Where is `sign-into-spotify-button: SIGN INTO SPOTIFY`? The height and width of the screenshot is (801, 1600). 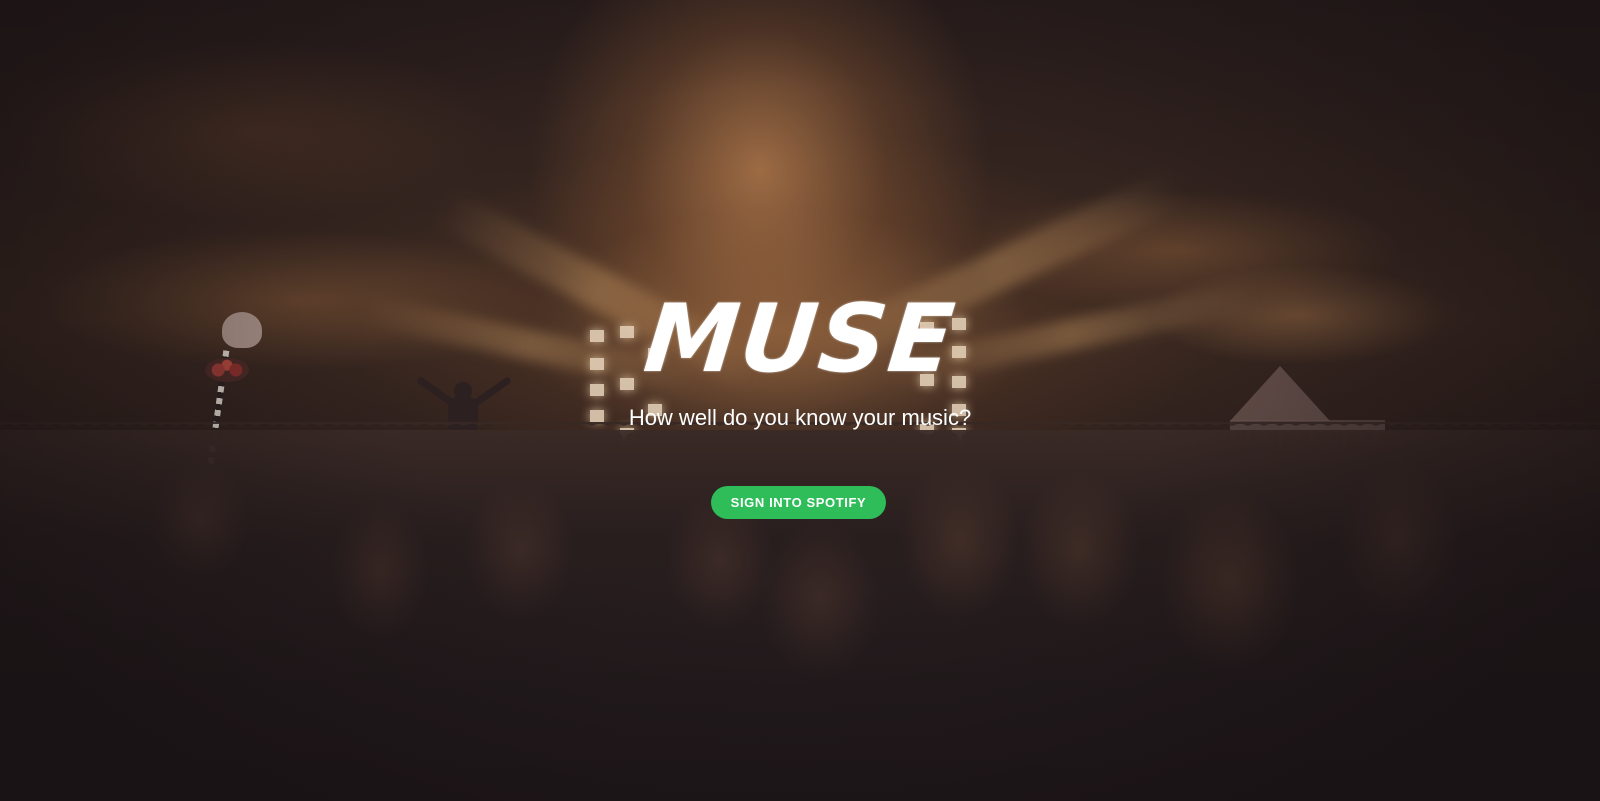
sign-into-spotify-button: SIGN INTO SPOTIFY is located at coordinates (798, 502).